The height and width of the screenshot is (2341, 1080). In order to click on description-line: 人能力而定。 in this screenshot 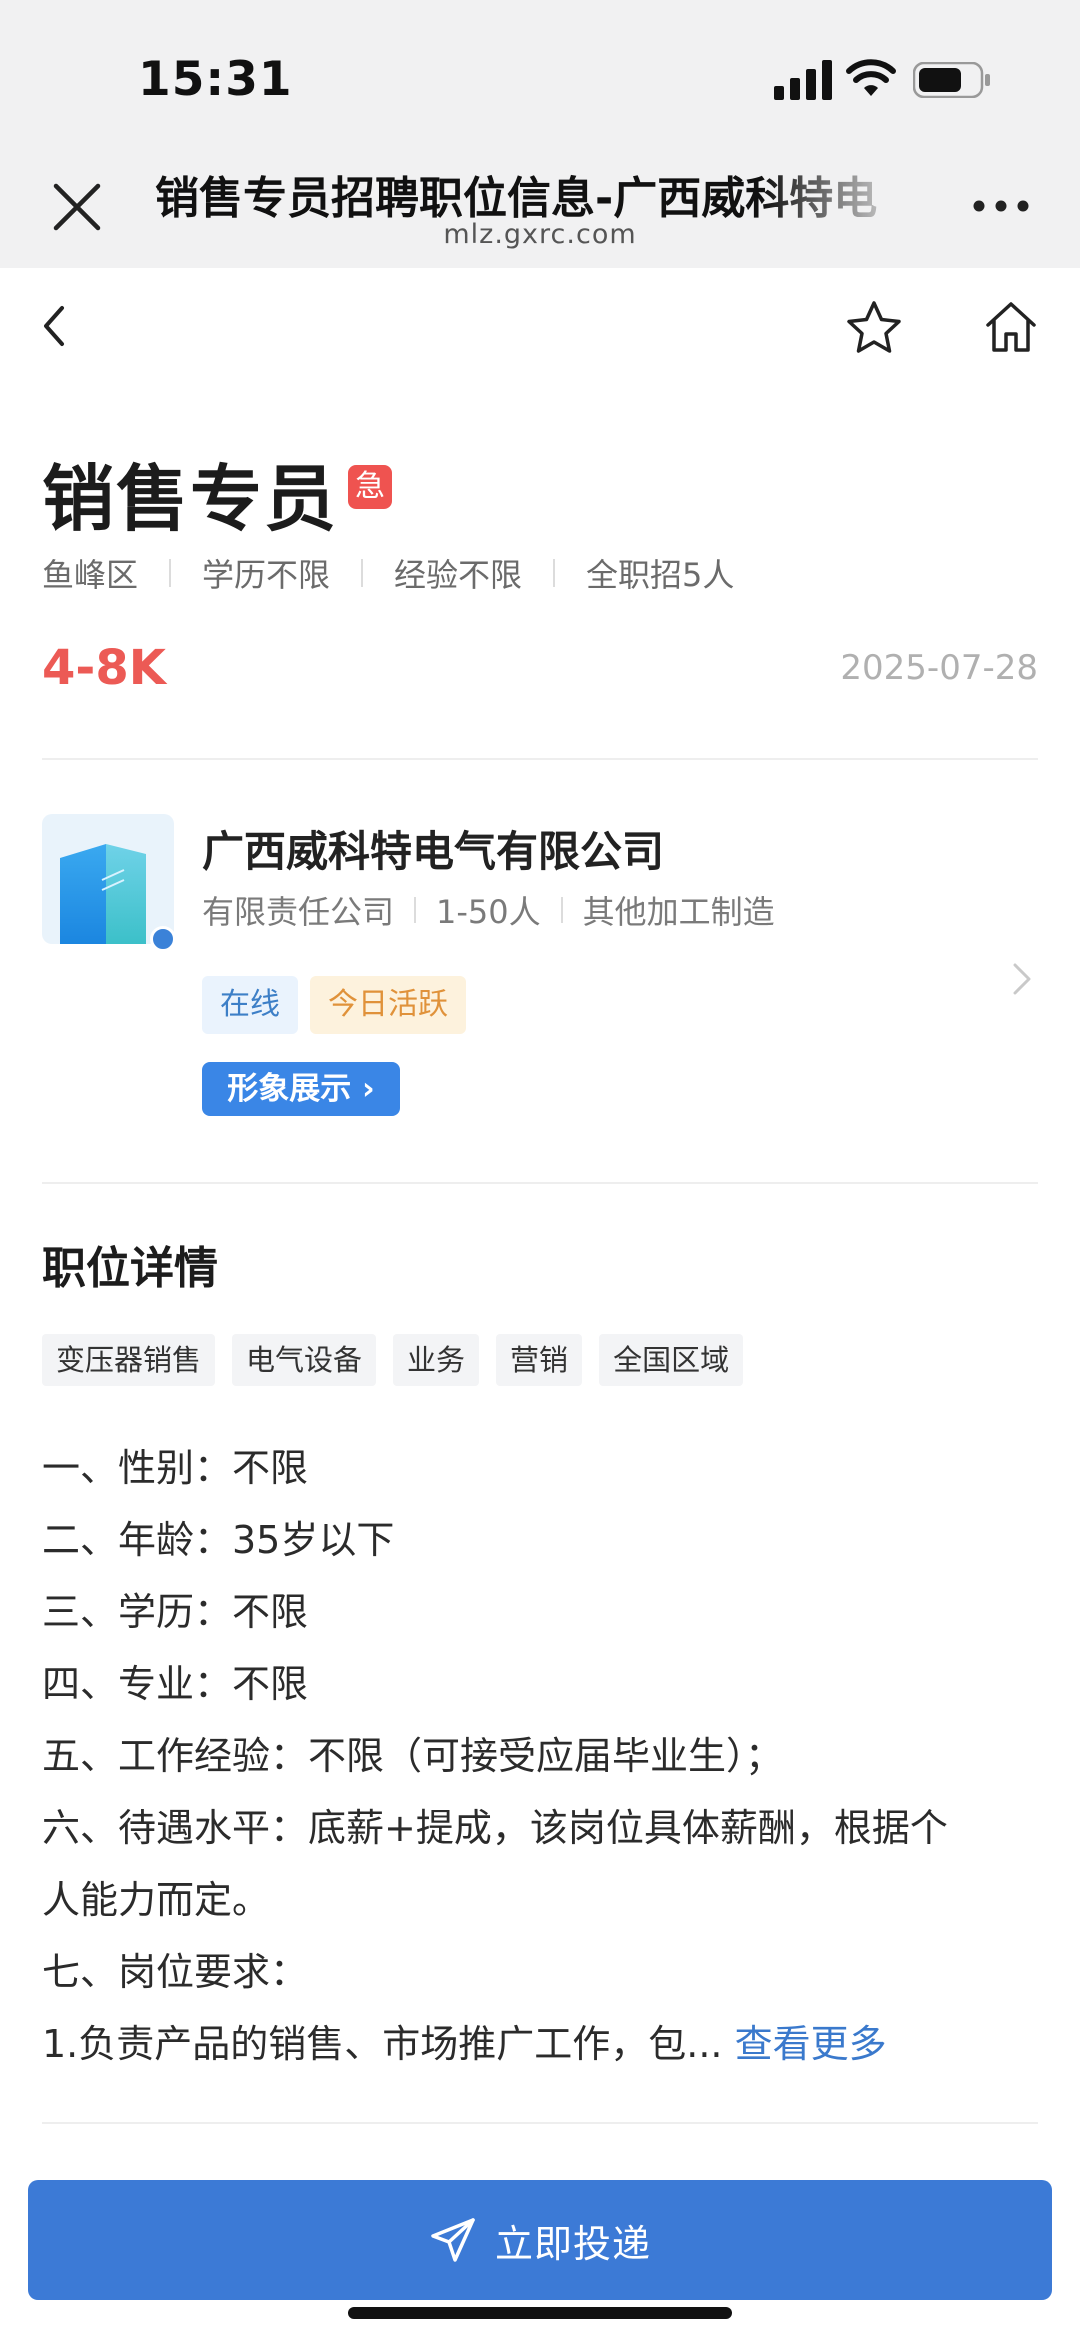, I will do `click(156, 1900)`.